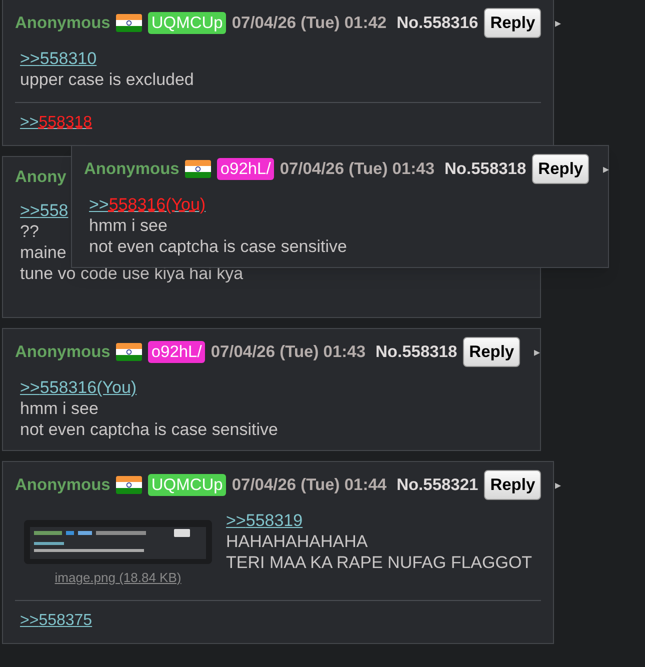 The height and width of the screenshot is (667, 645). I want to click on post-text: HAHAHAHAHAHA, so click(297, 541).